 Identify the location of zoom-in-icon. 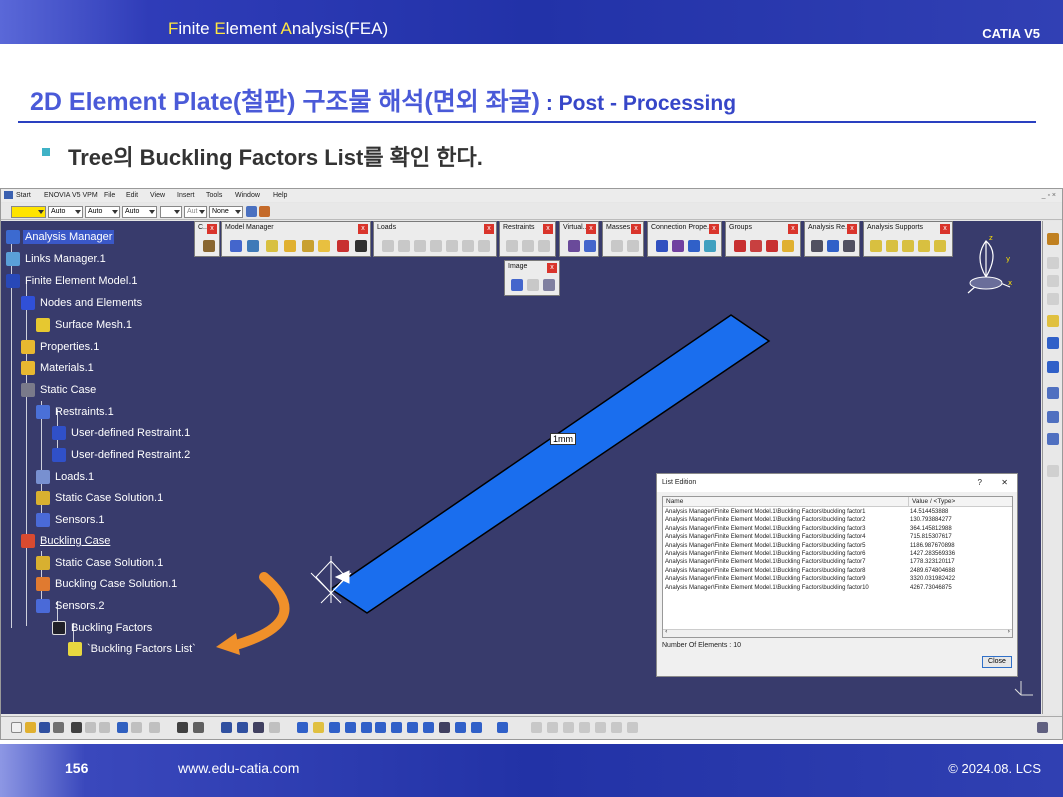
(366, 727).